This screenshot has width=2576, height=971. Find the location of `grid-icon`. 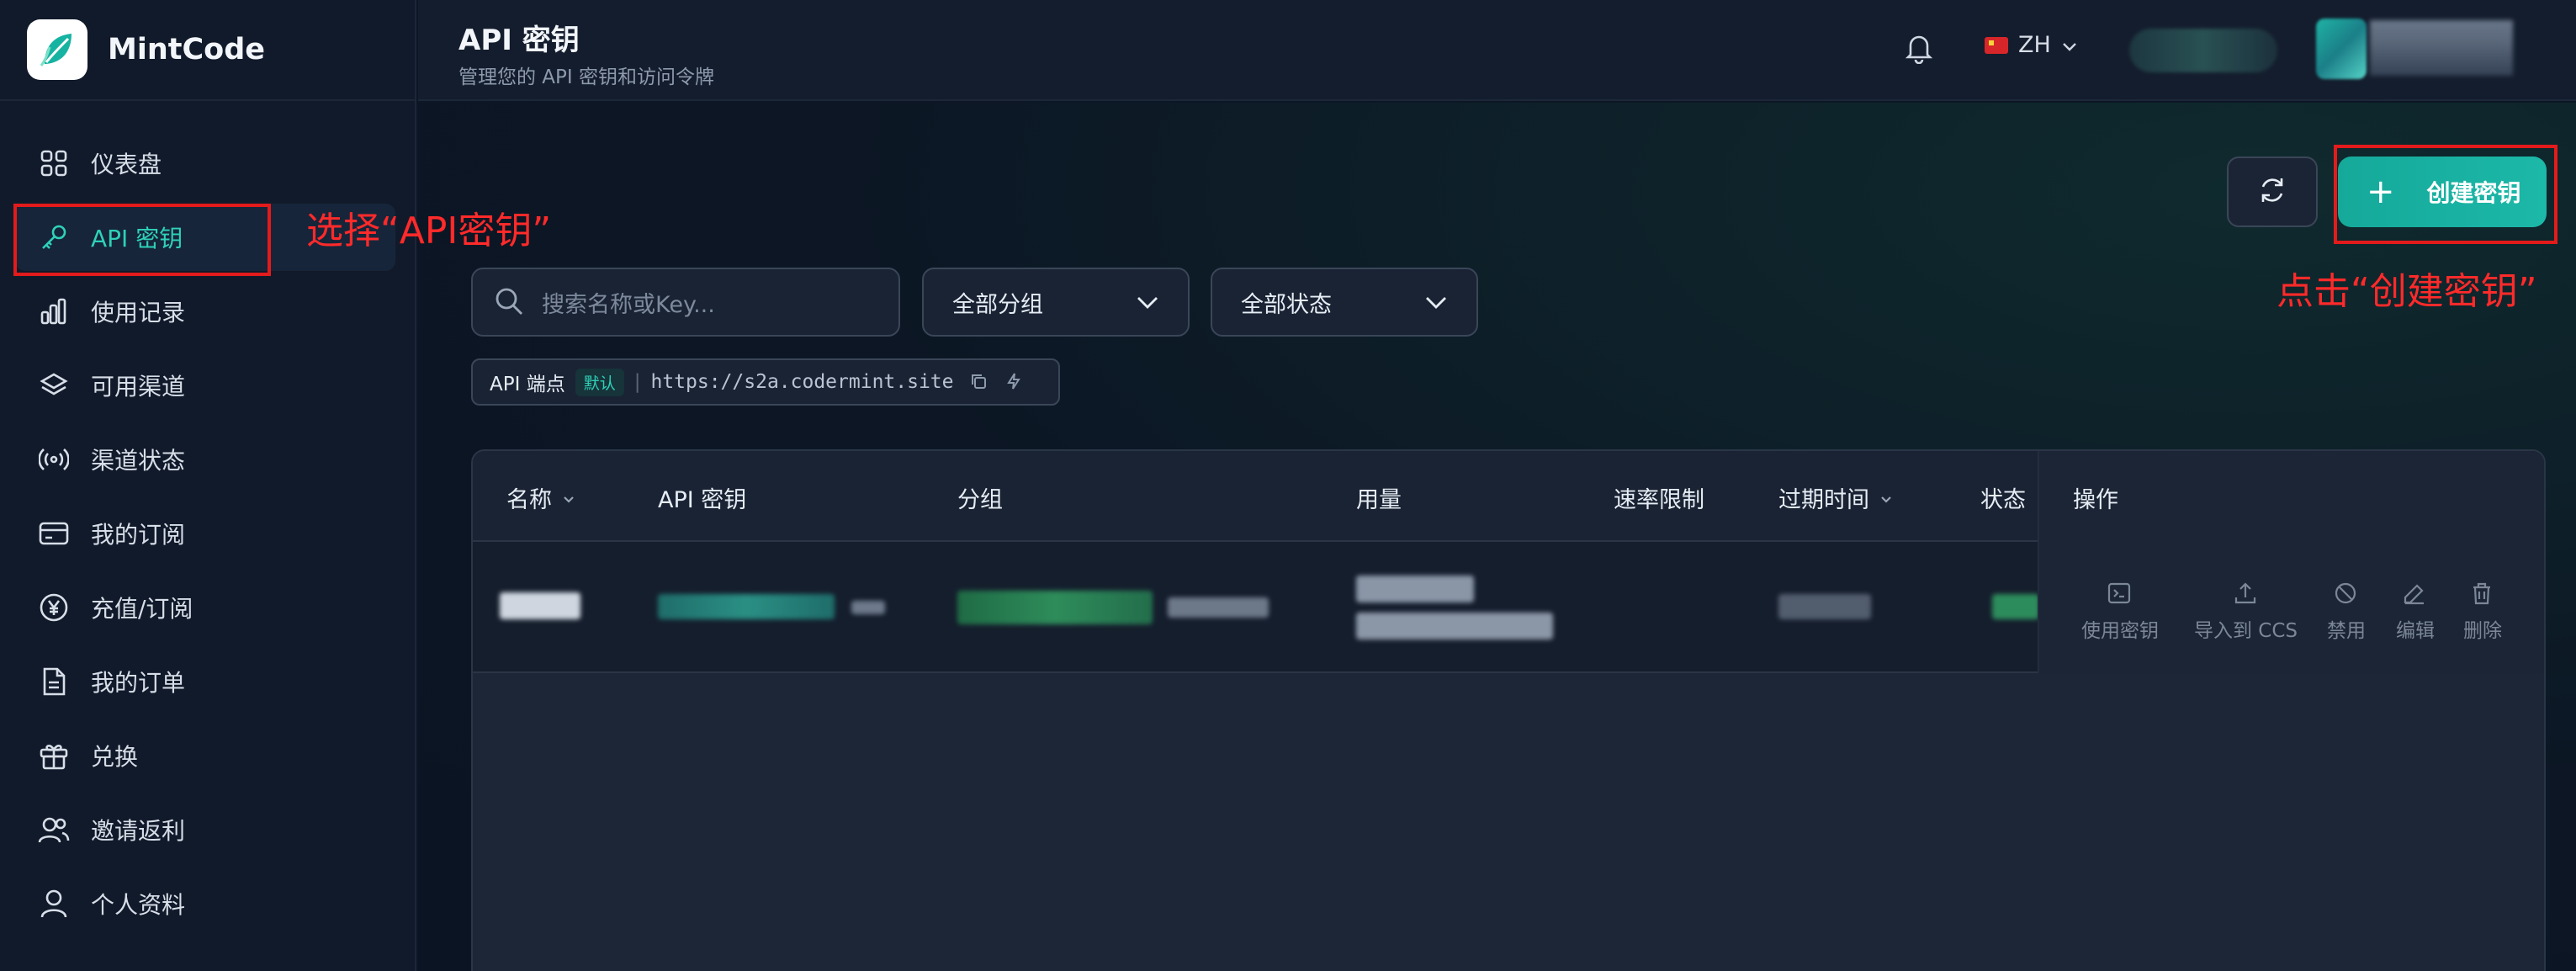

grid-icon is located at coordinates (54, 163).